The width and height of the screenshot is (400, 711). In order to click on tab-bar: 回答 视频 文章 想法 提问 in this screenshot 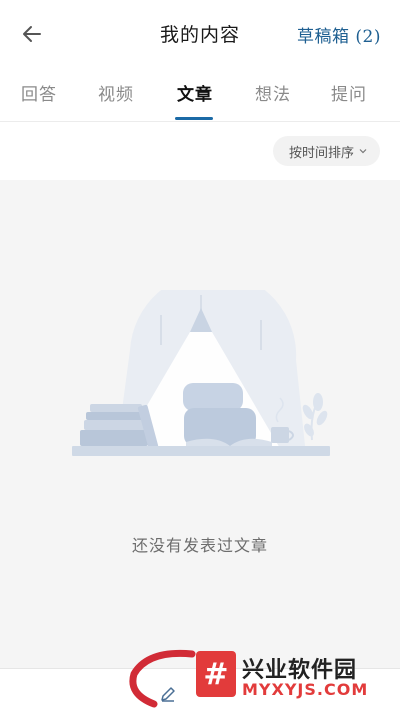, I will do `click(200, 96)`.